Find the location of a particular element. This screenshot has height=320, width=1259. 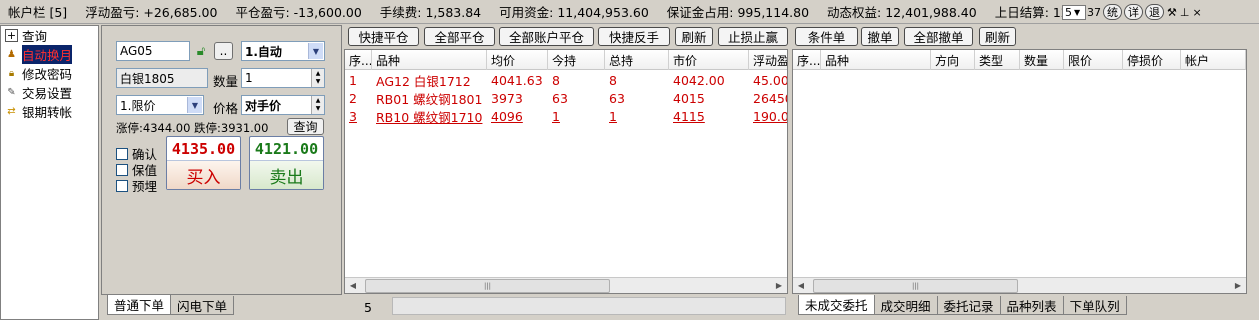

positions-hscroll: ◀ ||| ▶ is located at coordinates (566, 285).